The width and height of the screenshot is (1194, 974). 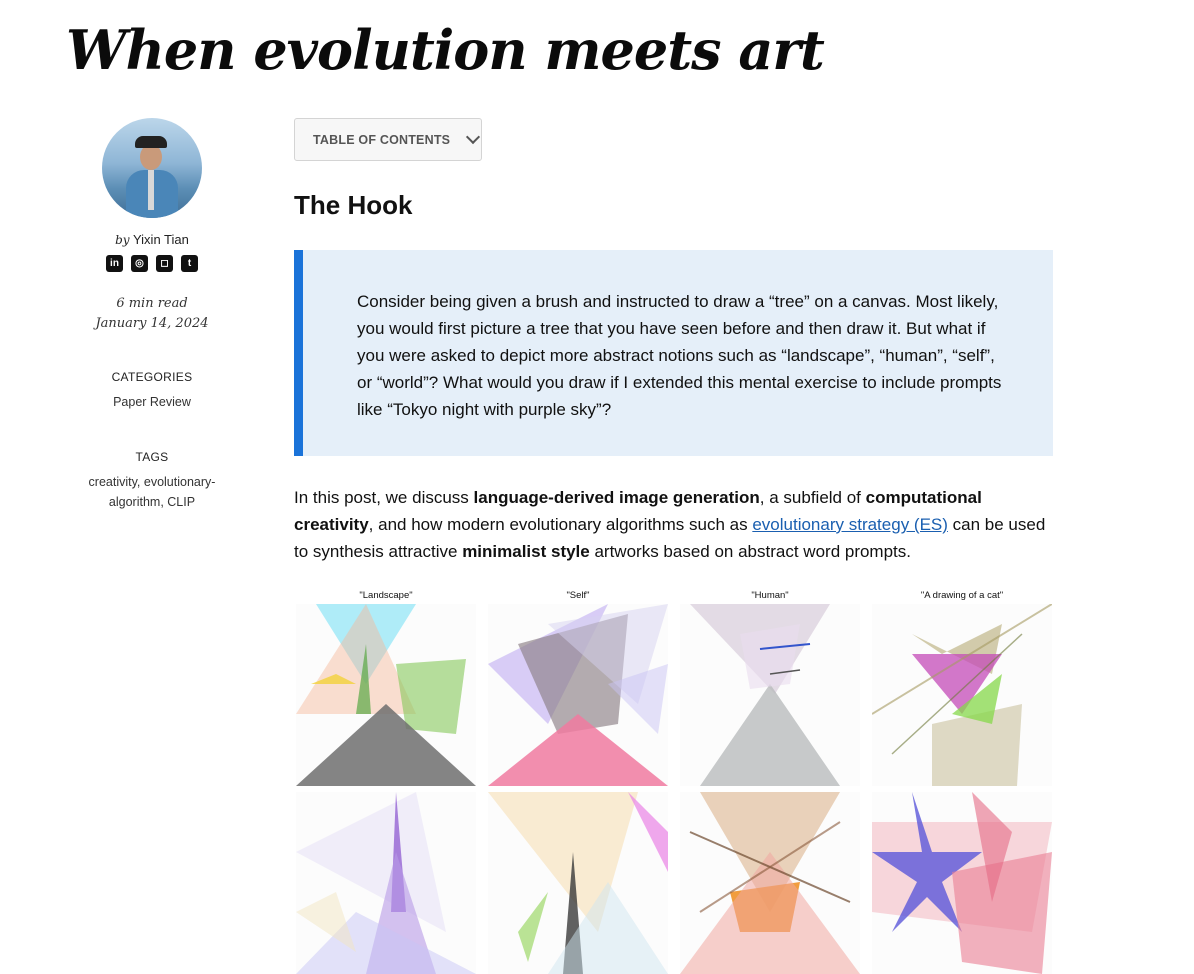 I want to click on by-label: by, so click(x=122, y=240).